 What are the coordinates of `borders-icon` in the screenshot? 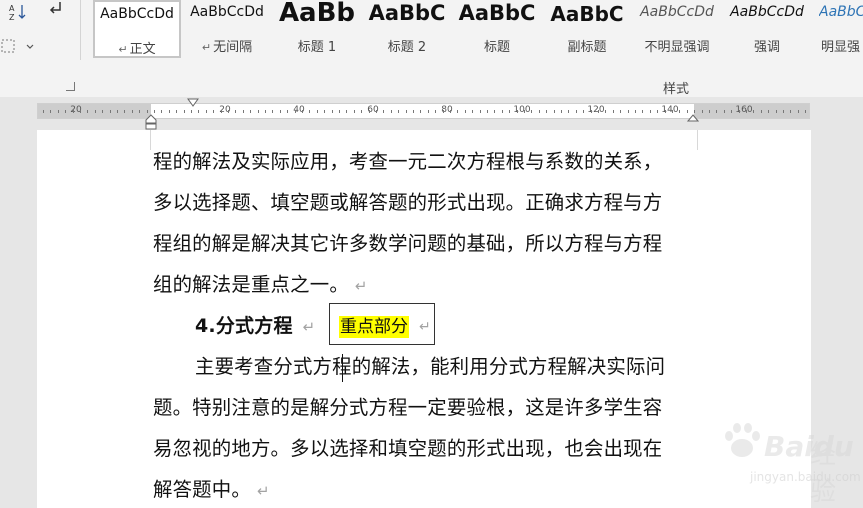 It's located at (10, 46).